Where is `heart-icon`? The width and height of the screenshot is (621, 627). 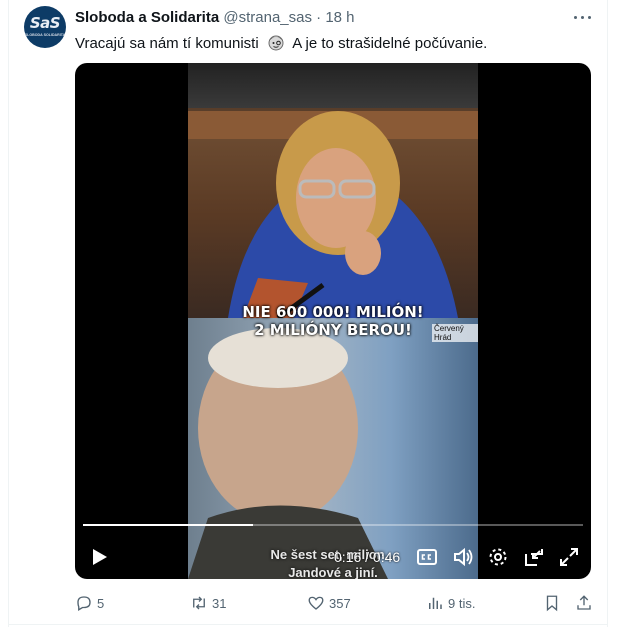
heart-icon is located at coordinates (316, 603).